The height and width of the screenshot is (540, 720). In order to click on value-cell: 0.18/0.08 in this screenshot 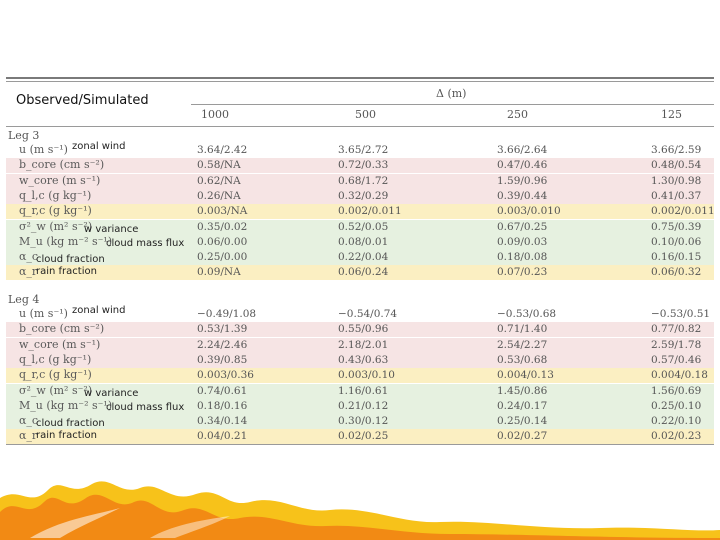, I will do `click(522, 257)`.